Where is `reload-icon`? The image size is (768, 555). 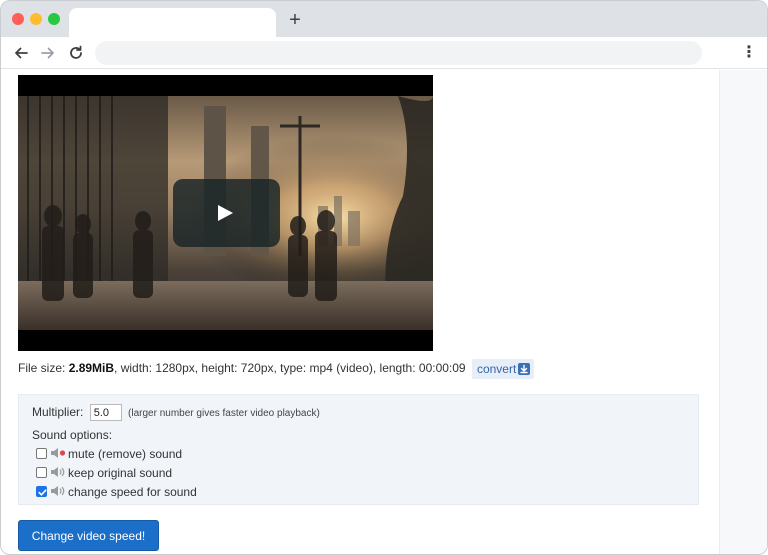 reload-icon is located at coordinates (76, 53).